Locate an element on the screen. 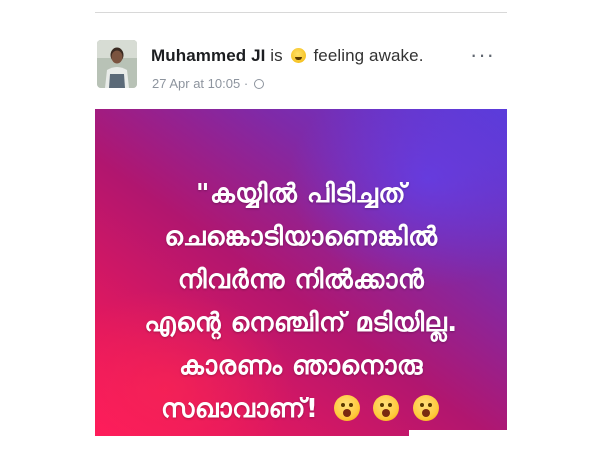 This screenshot has height=450, width=600. post-line: കാരണം ഞാനൊരു is located at coordinates (301, 366).